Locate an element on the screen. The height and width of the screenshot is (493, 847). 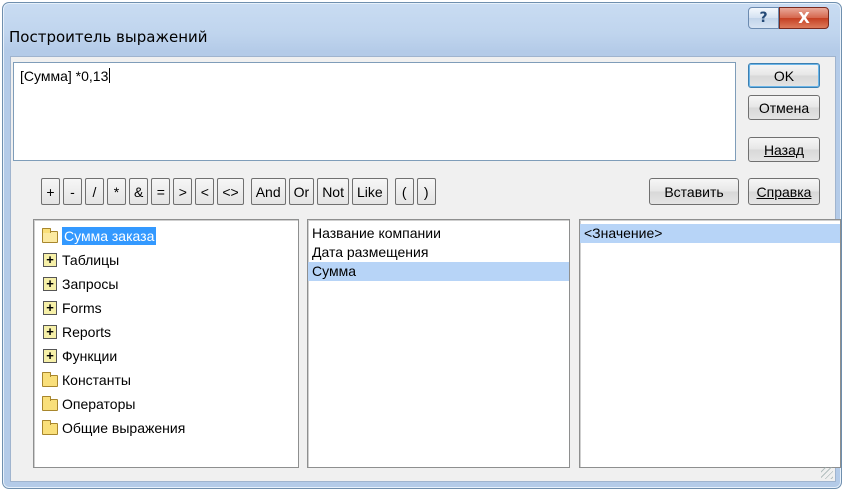
tree-item: Сумма заказа is located at coordinates (166, 236).